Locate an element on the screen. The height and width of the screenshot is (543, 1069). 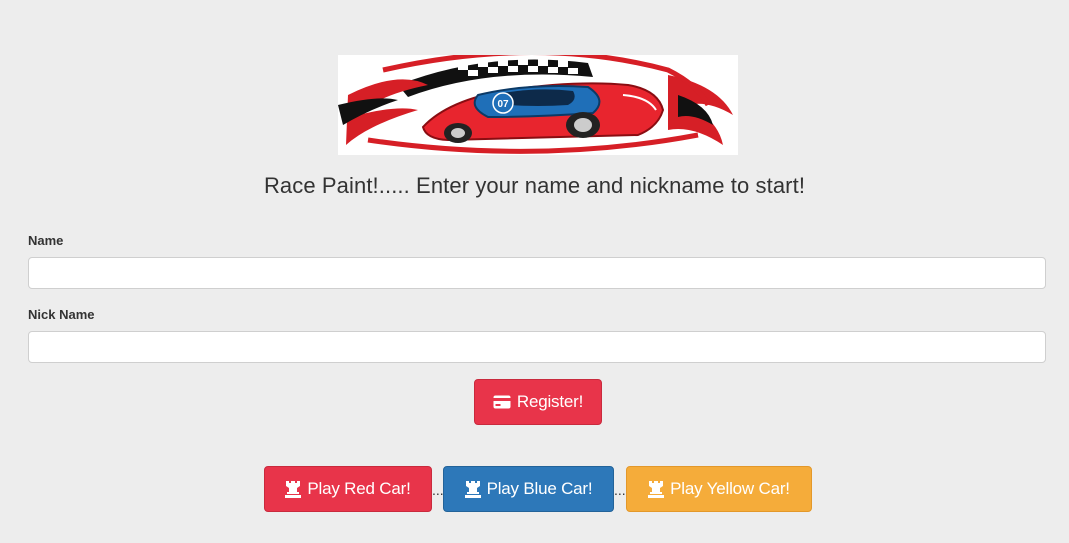
name-label: Name is located at coordinates (46, 240).